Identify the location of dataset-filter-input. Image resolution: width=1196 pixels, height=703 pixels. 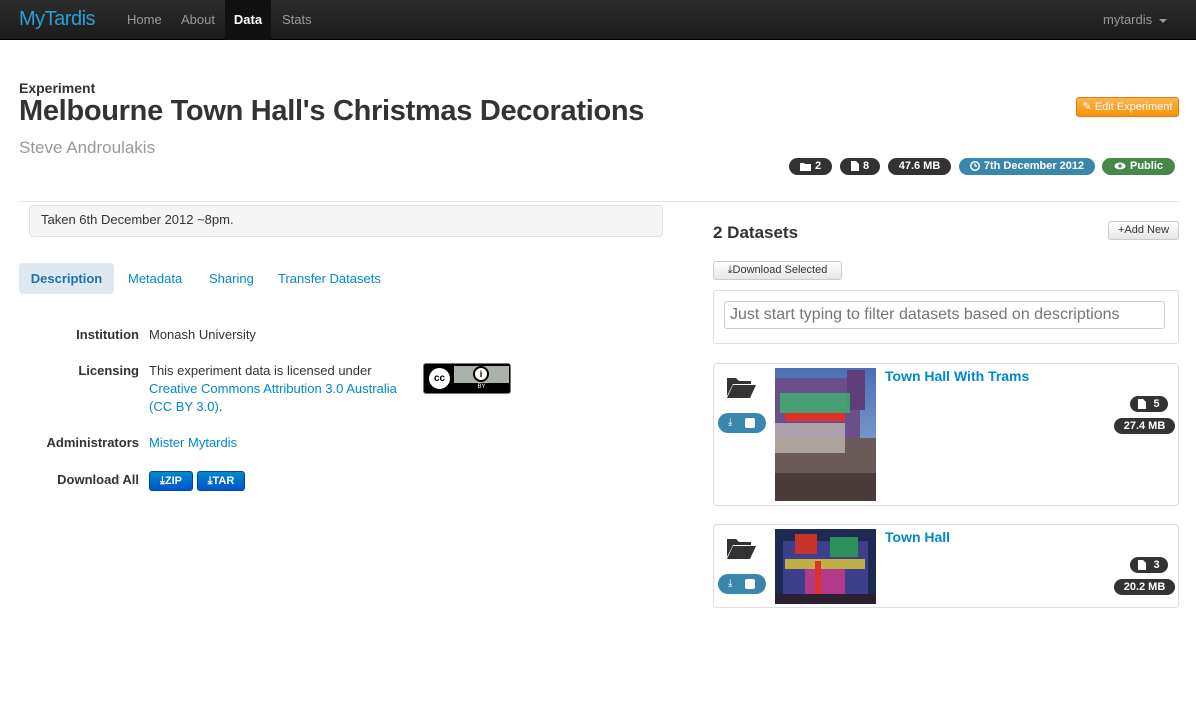
(944, 315).